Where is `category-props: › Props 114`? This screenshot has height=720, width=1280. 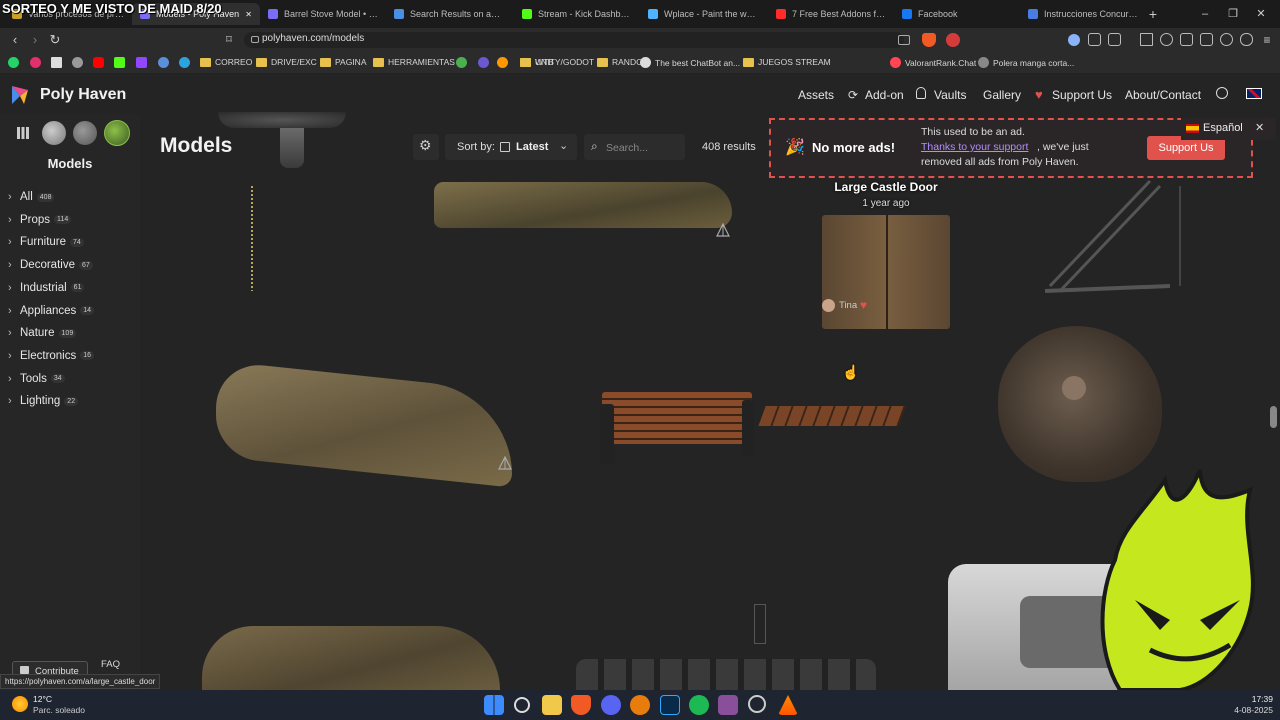 category-props: › Props 114 is located at coordinates (40, 220).